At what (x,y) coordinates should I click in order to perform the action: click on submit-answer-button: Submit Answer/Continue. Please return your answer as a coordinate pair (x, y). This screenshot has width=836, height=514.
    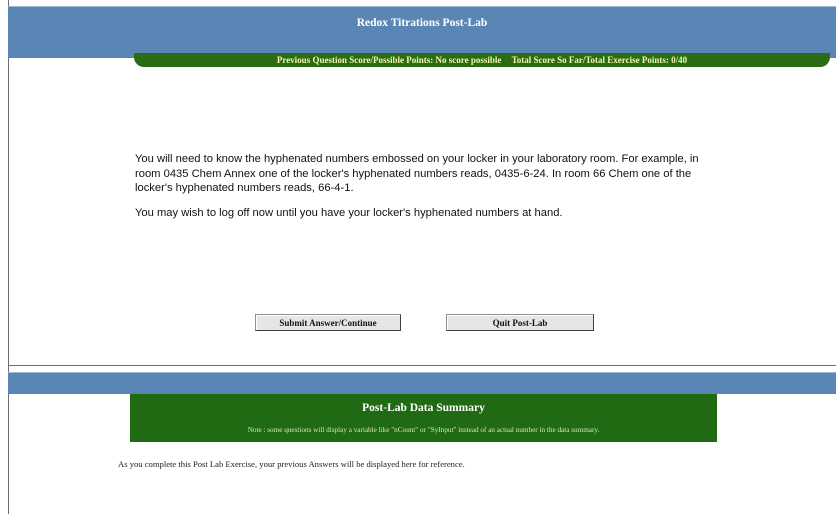
    Looking at the image, I should click on (328, 322).